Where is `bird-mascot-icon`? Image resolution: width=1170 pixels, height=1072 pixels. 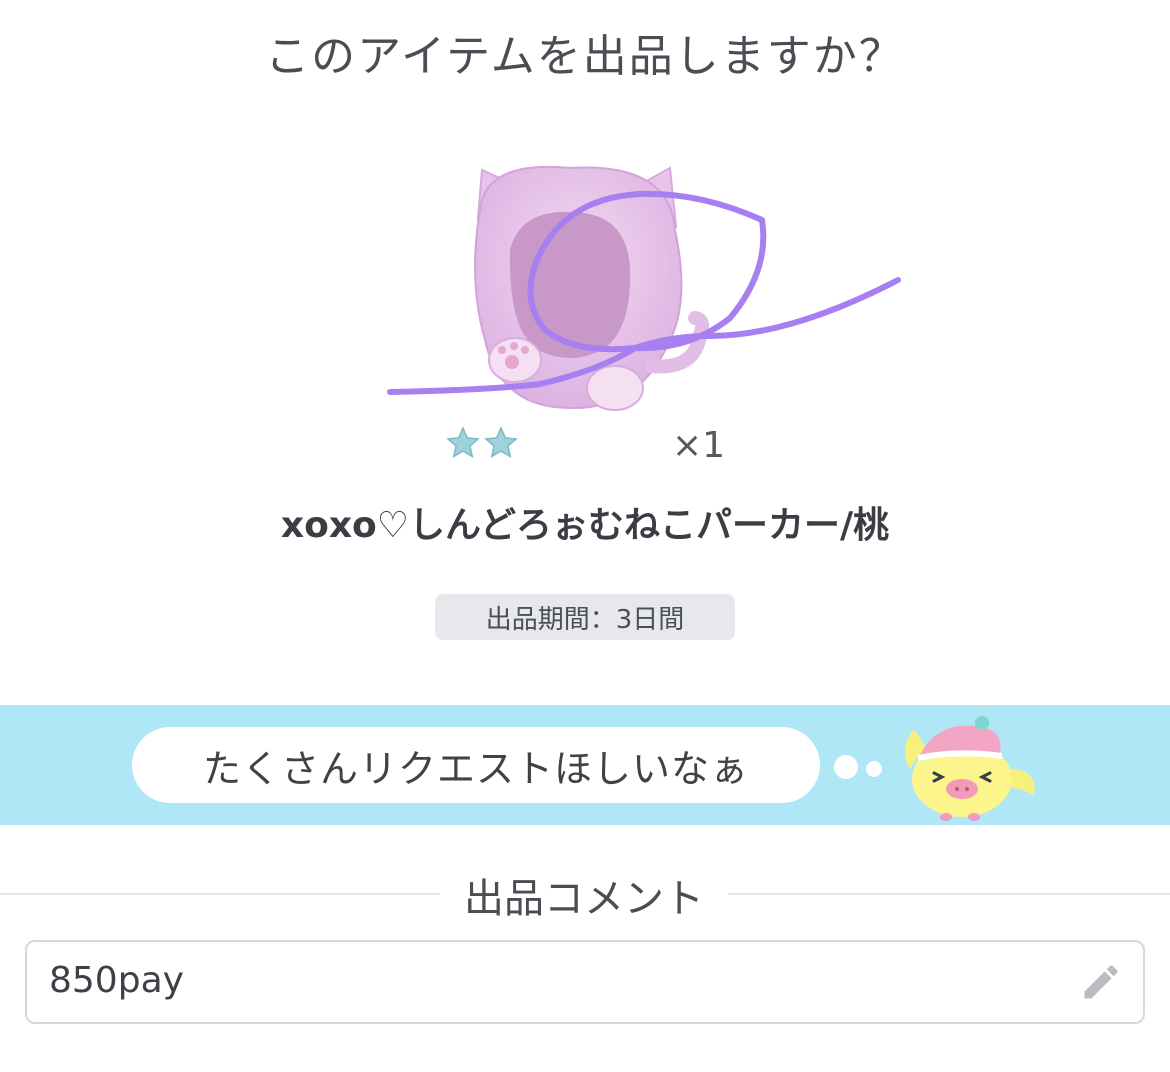
bird-mascot-icon is located at coordinates (963, 765).